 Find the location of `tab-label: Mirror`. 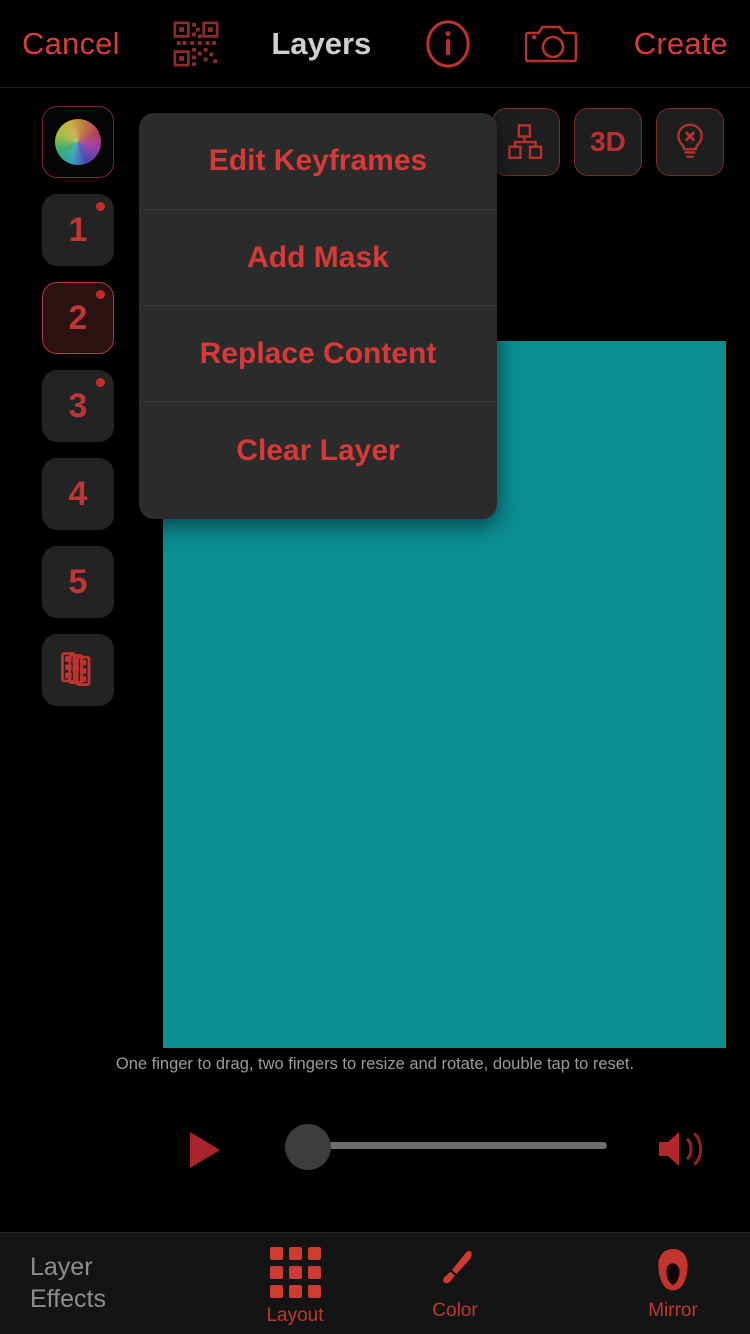

tab-label: Mirror is located at coordinates (673, 1310).